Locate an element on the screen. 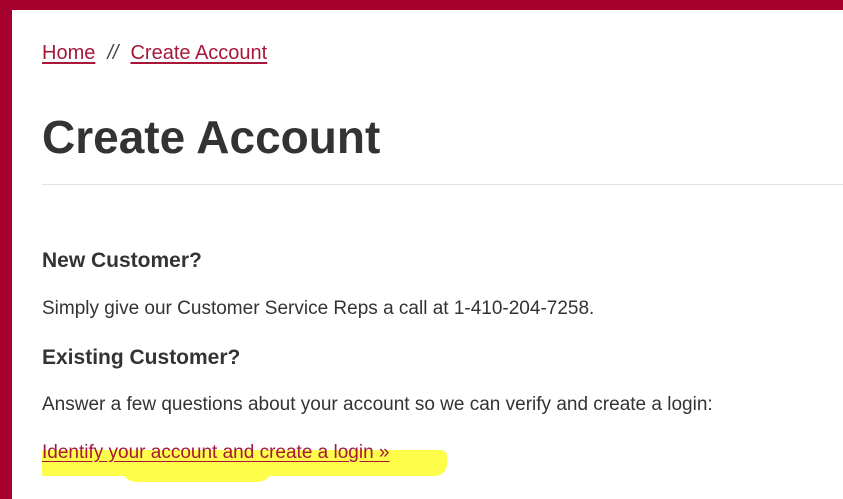  existing-customer-heading: Existing Customer? is located at coordinates (141, 357).